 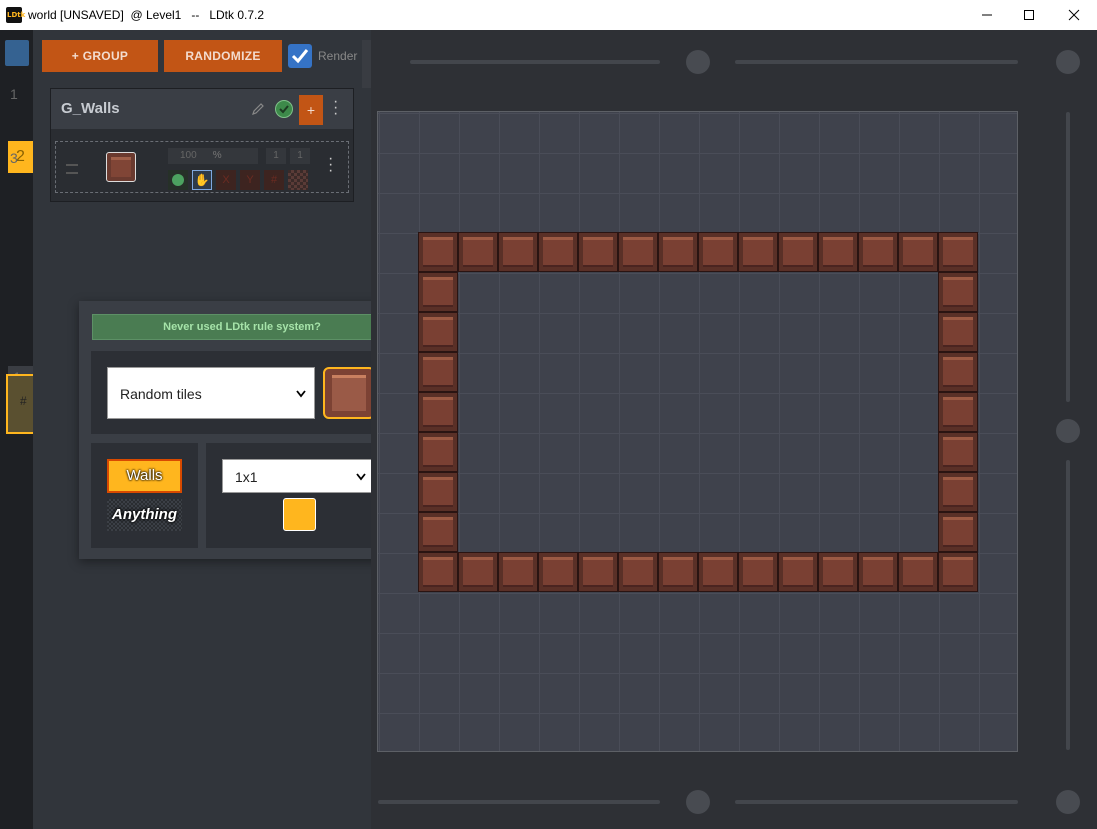 I want to click on values-section: Walls Anything, so click(x=144, y=495).